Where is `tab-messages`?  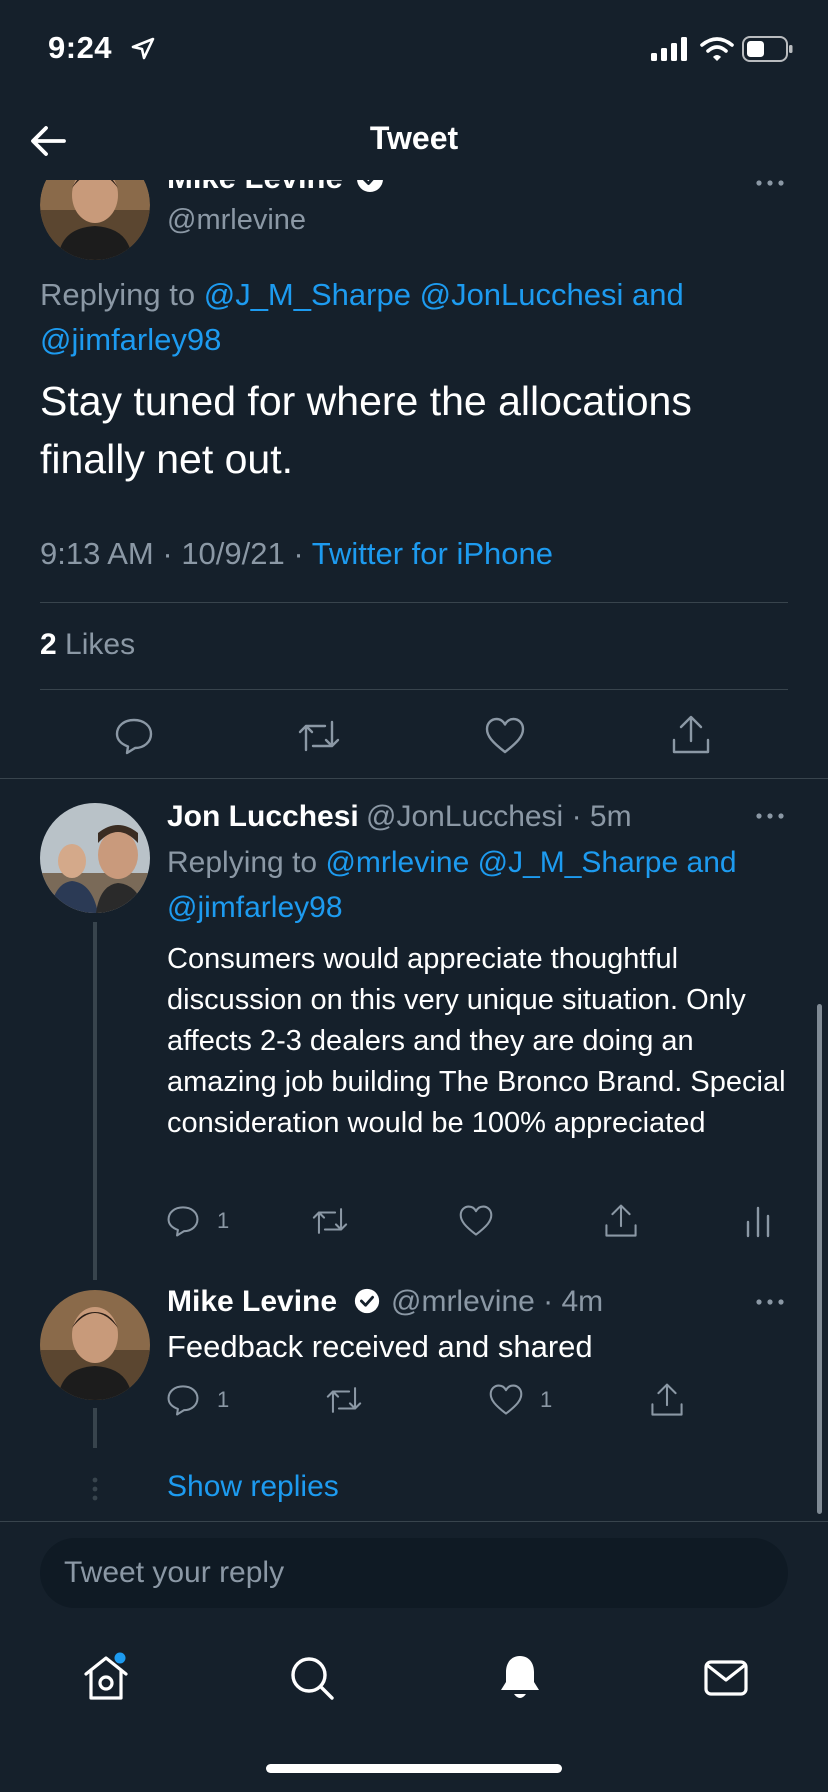 tab-messages is located at coordinates (726, 1678).